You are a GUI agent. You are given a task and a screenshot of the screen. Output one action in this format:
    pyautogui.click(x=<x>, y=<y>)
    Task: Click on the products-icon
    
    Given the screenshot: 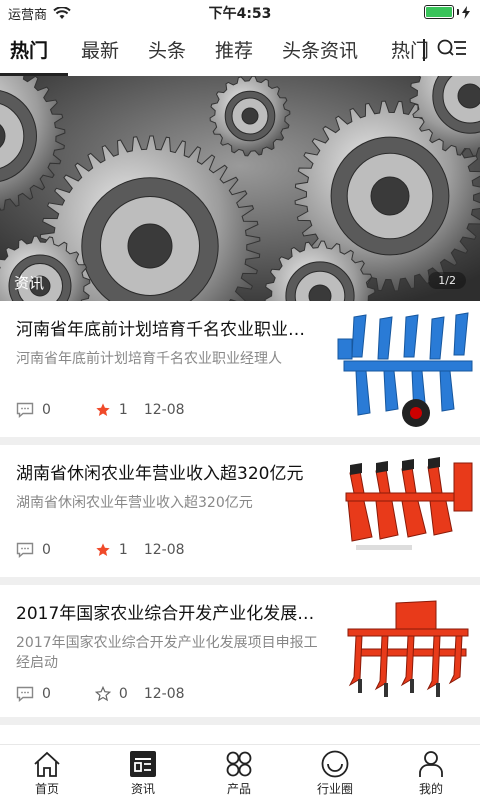 What is the action you would take?
    pyautogui.click(x=239, y=764)
    